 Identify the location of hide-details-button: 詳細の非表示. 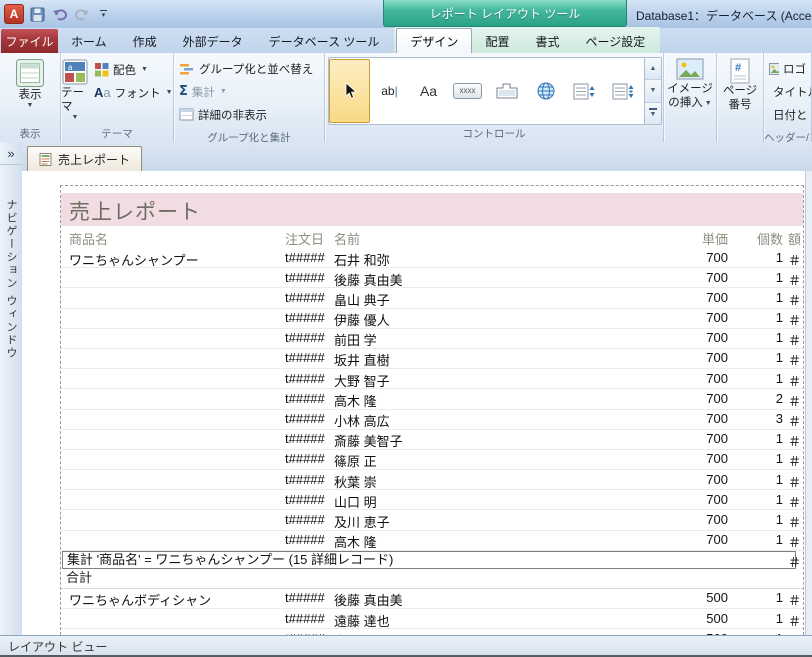
(249, 114).